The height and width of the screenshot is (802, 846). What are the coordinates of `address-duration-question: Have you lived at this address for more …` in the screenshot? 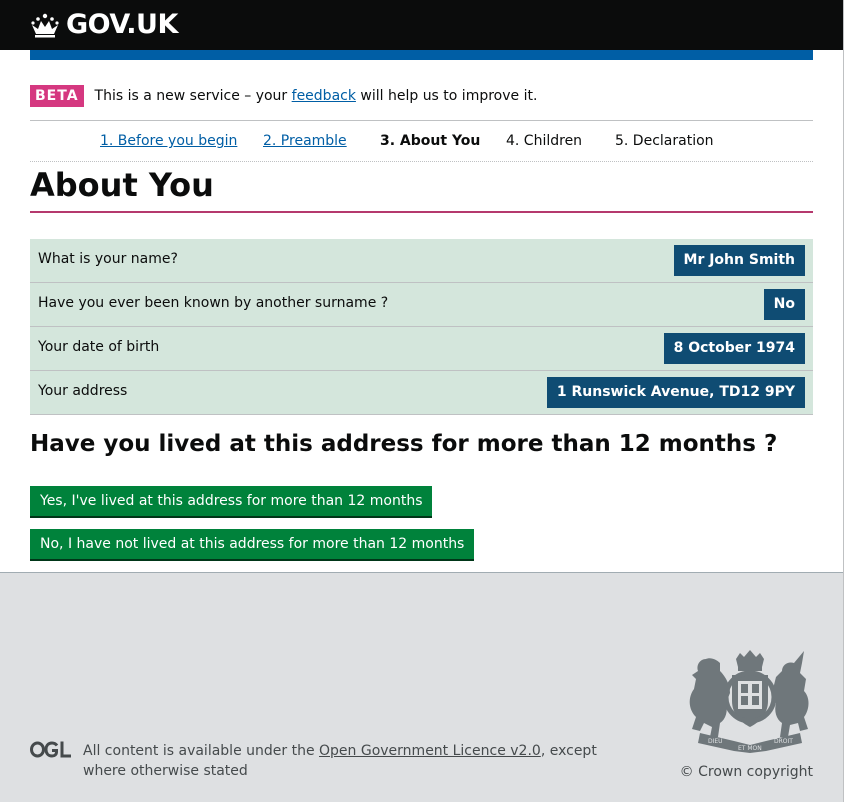 It's located at (404, 444).